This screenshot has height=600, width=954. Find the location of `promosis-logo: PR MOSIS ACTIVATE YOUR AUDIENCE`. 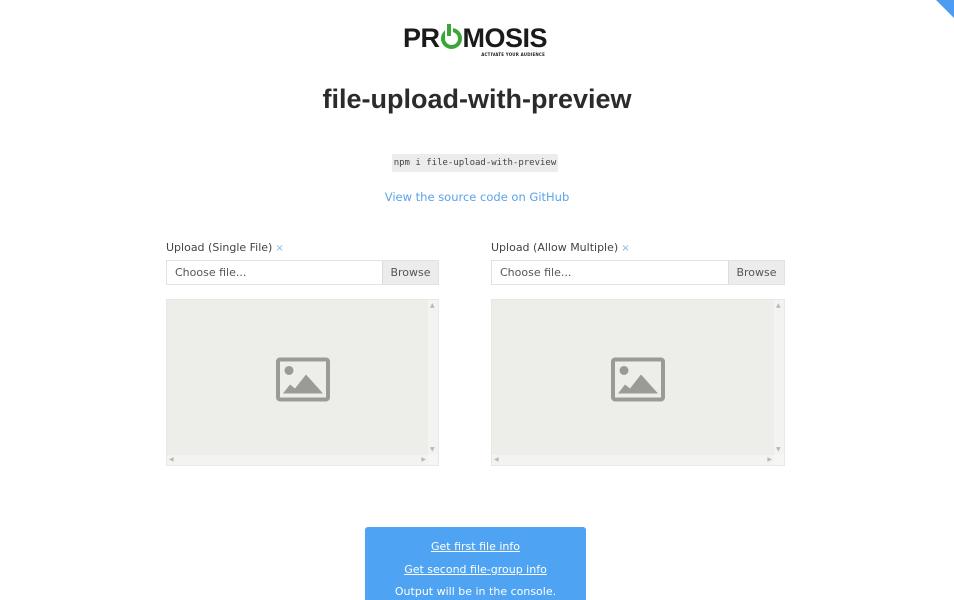

promosis-logo: PR MOSIS ACTIVATE YOUR AUDIENCE is located at coordinates (478, 42).